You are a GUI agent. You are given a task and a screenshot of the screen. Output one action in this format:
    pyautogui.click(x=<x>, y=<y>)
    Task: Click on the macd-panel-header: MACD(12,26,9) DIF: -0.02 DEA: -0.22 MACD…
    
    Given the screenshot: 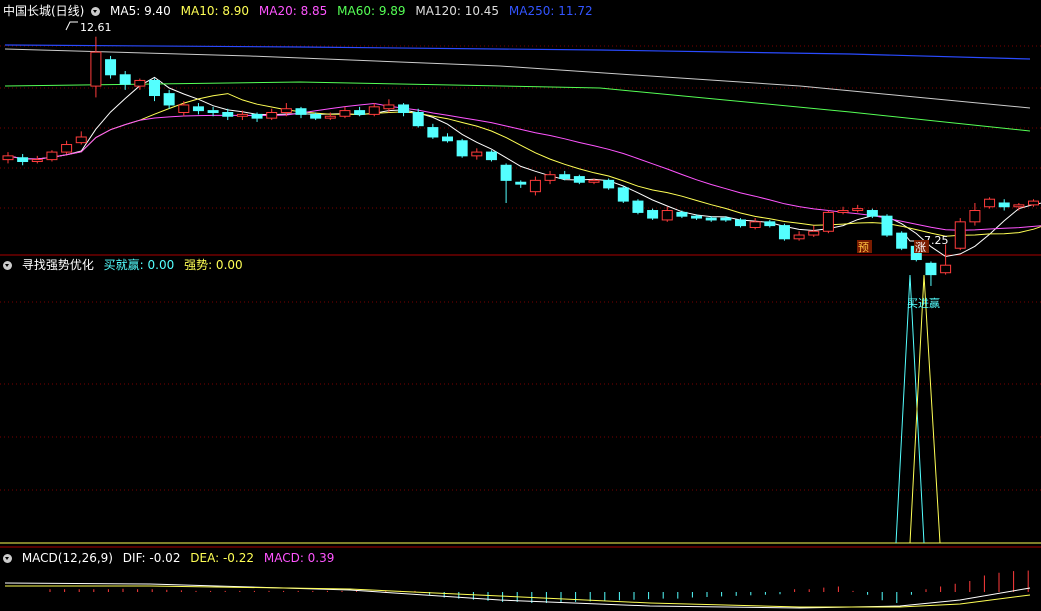 What is the action you would take?
    pyautogui.click(x=171, y=558)
    